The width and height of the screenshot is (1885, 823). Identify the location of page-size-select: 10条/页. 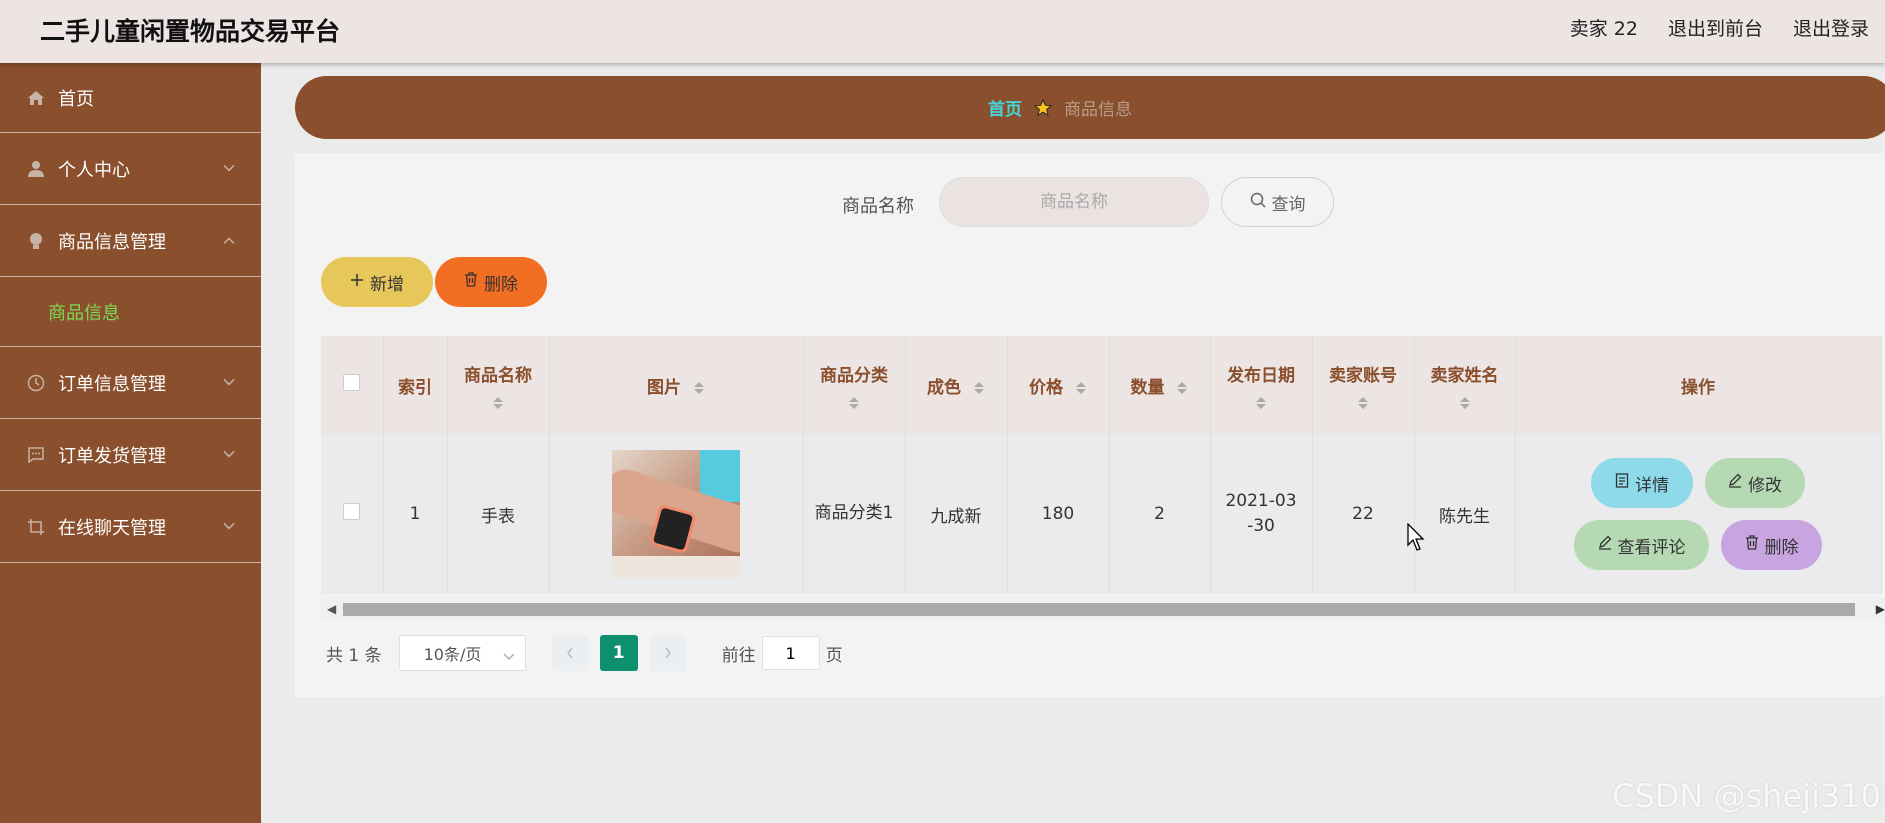
(462, 653).